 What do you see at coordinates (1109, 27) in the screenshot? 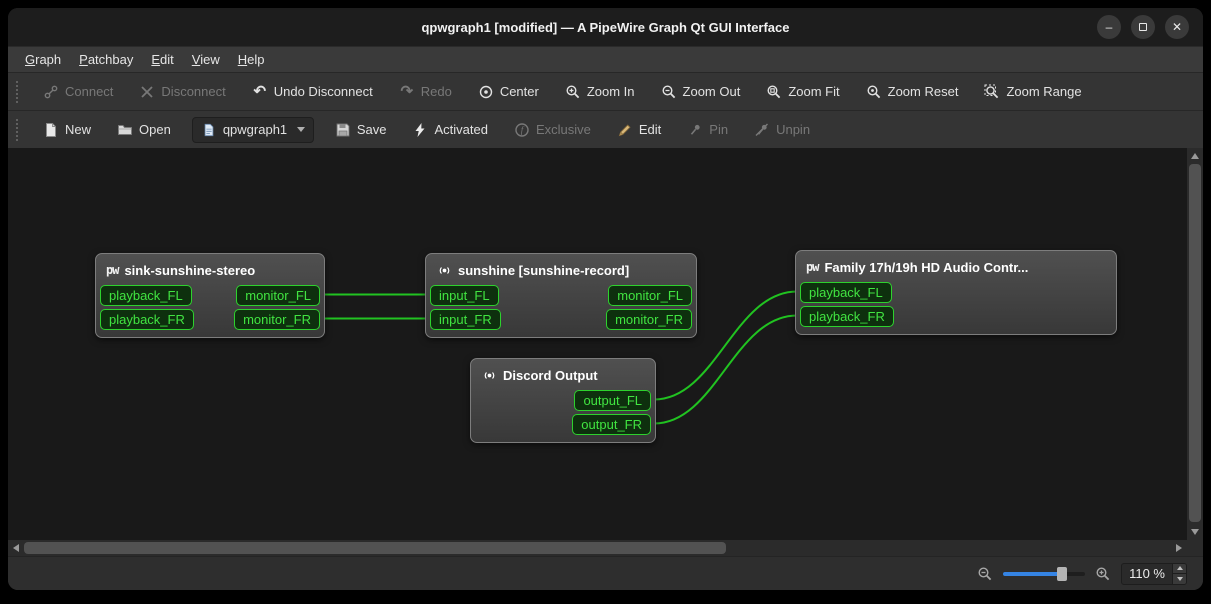
I see `minimize-button: –` at bounding box center [1109, 27].